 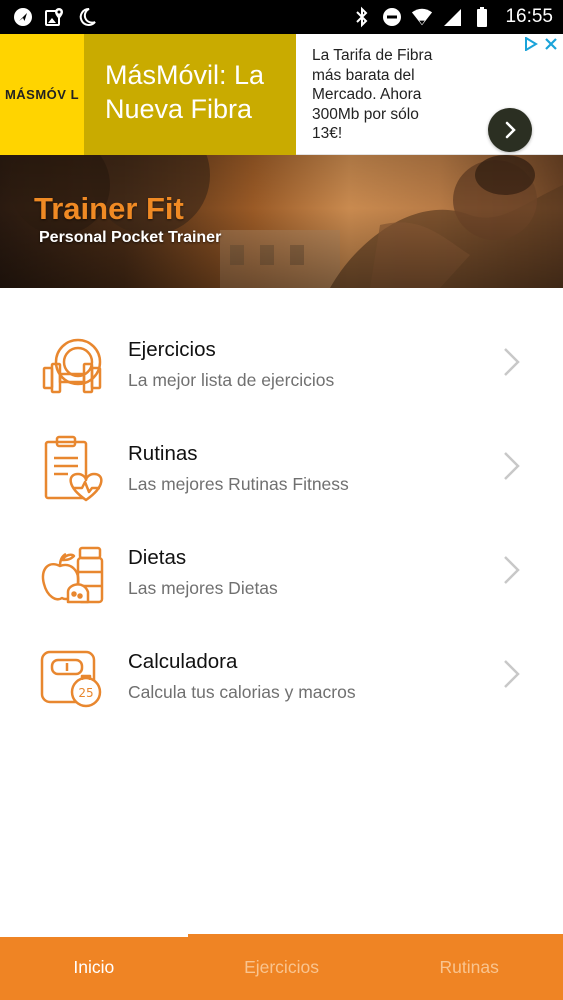 I want to click on ad-open-button, so click(x=510, y=130).